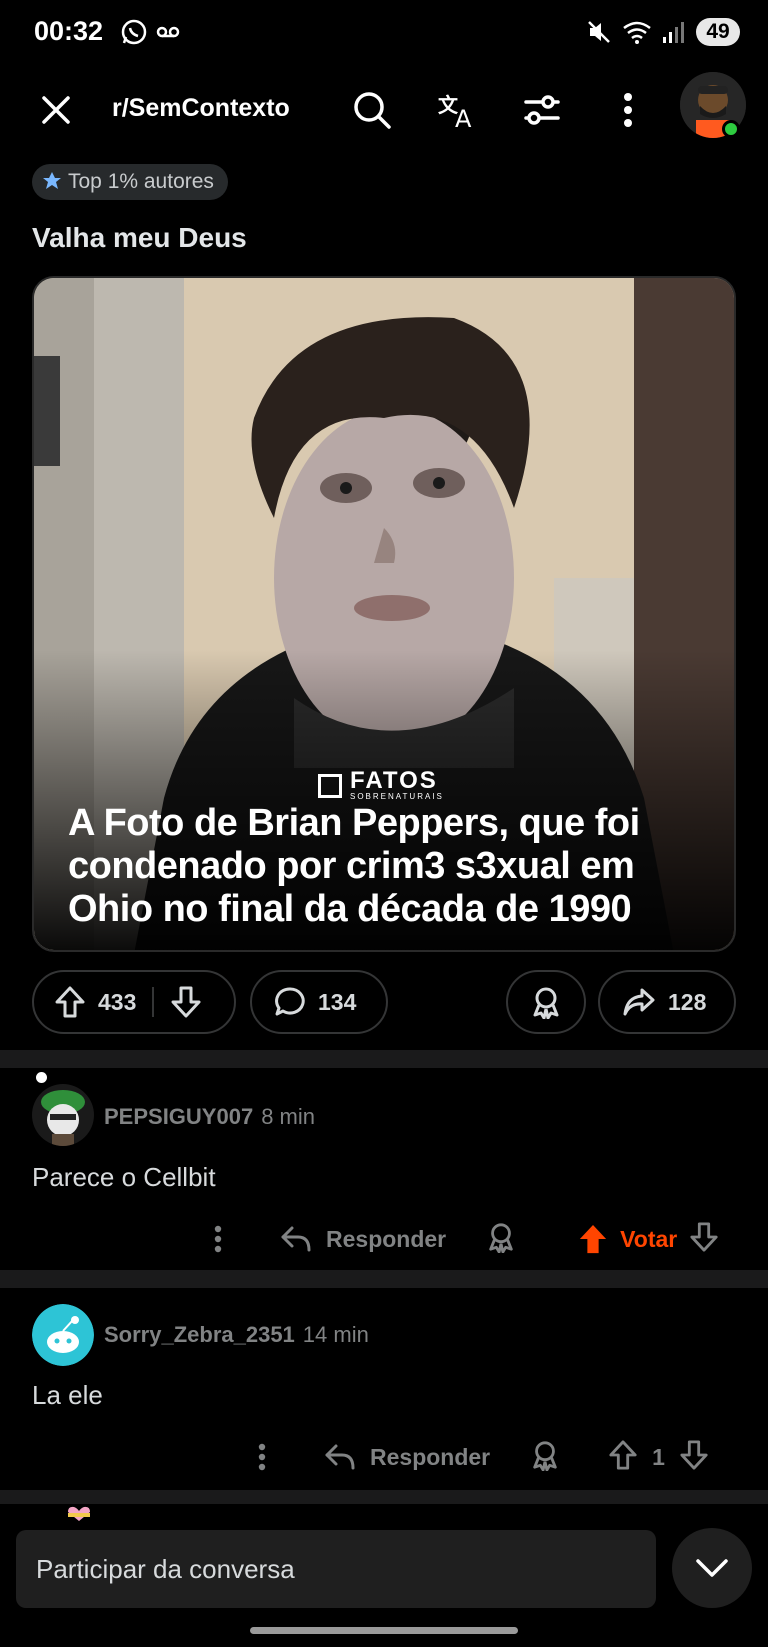  I want to click on comments-button: 134, so click(319, 1002).